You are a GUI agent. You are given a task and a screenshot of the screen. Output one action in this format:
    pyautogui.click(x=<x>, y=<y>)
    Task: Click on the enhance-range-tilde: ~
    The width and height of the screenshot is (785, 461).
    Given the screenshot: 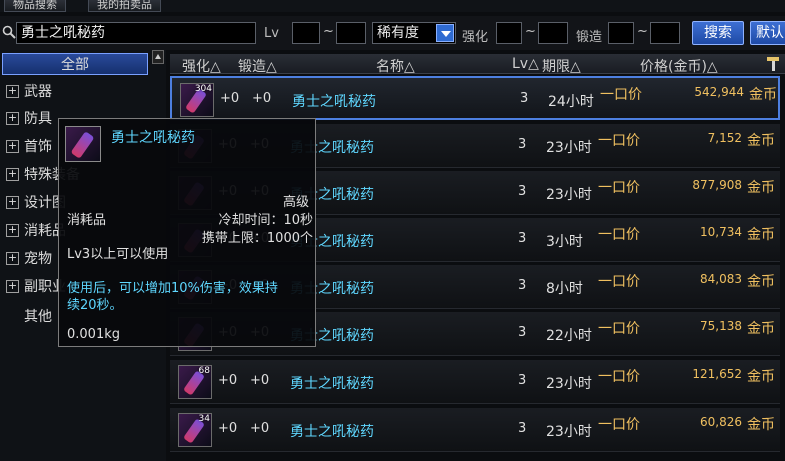 What is the action you would take?
    pyautogui.click(x=530, y=31)
    